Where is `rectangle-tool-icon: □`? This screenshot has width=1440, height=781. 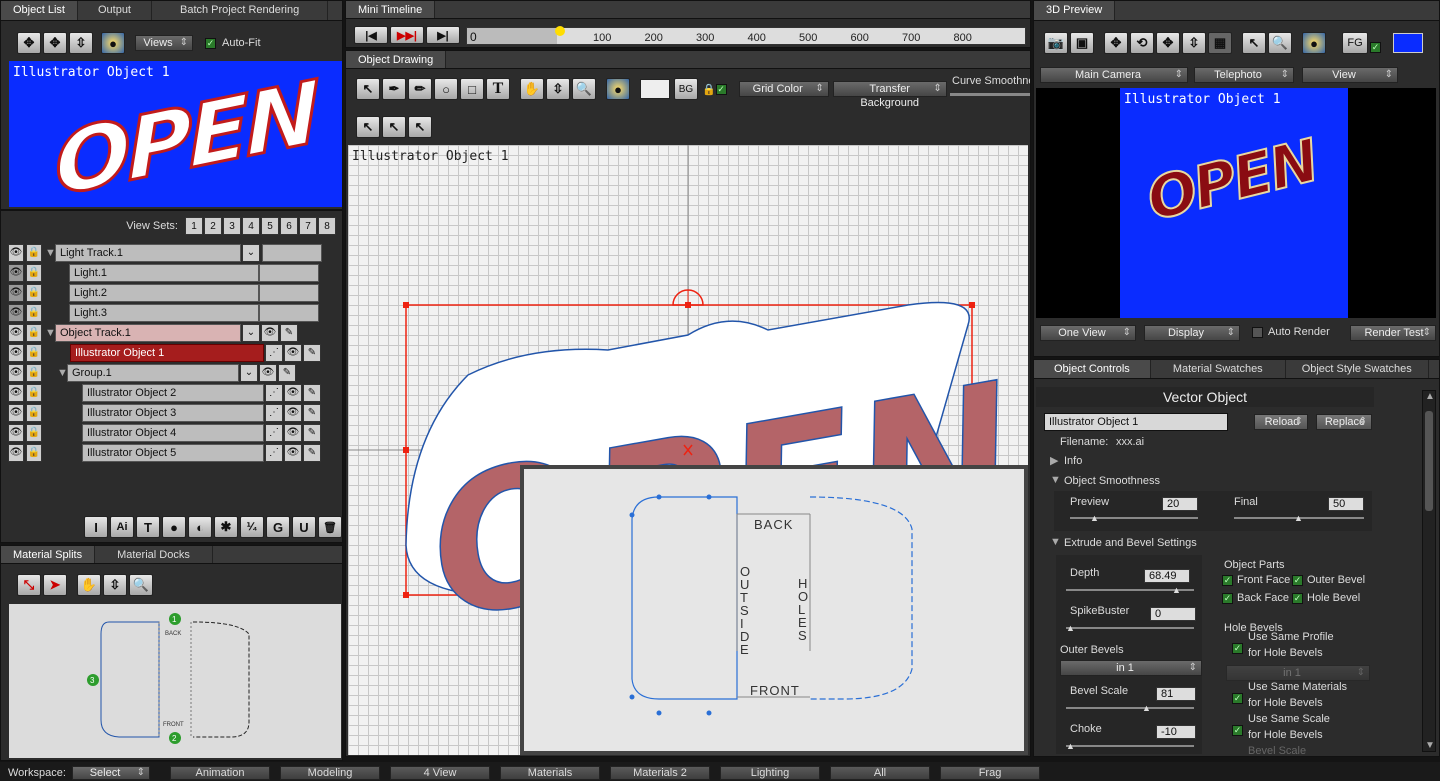
rectangle-tool-icon: □ is located at coordinates (472, 89).